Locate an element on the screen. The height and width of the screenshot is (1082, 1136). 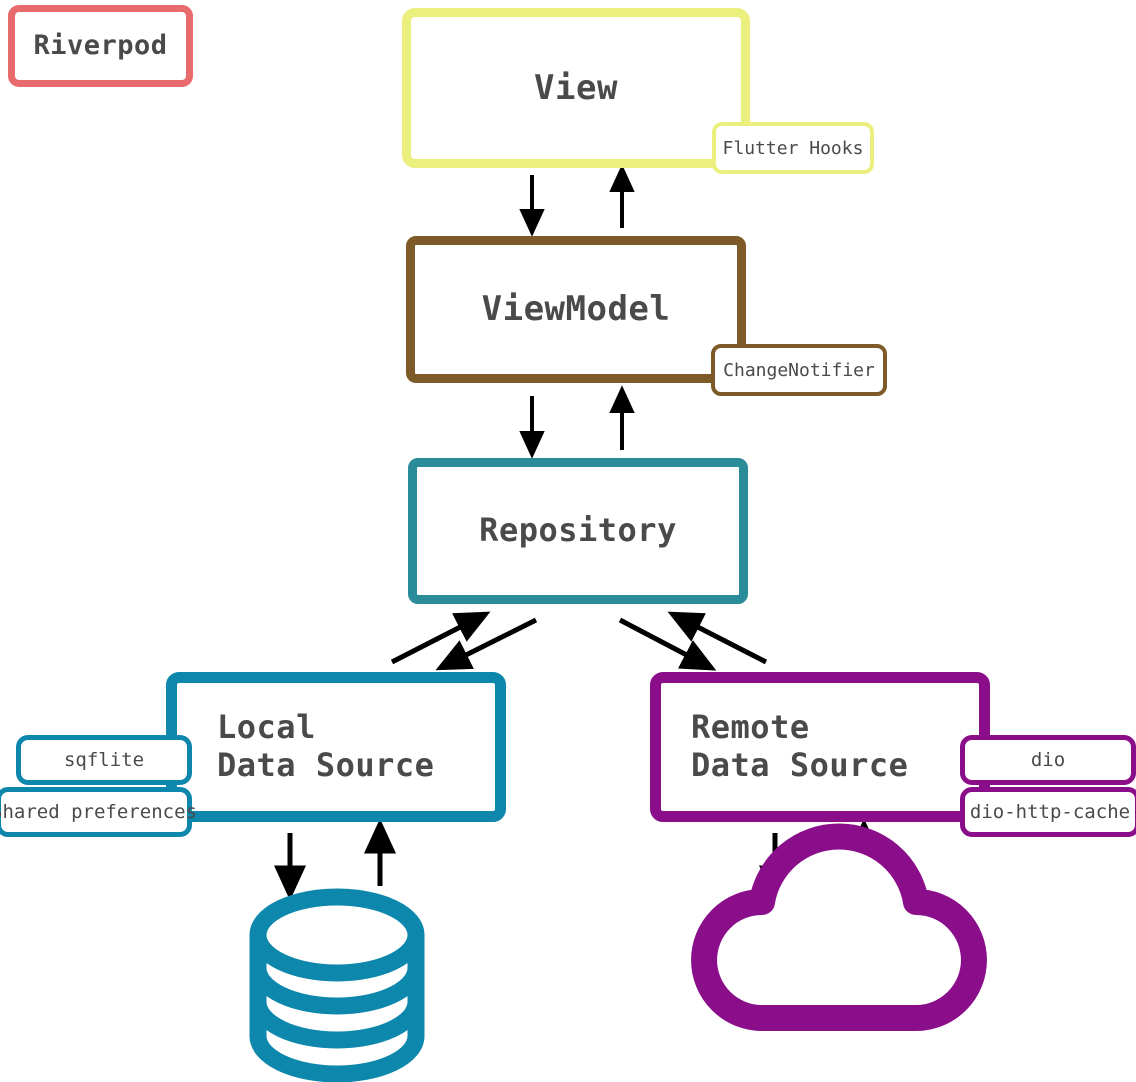
badge-sqflite: sqflite is located at coordinates (104, 760).